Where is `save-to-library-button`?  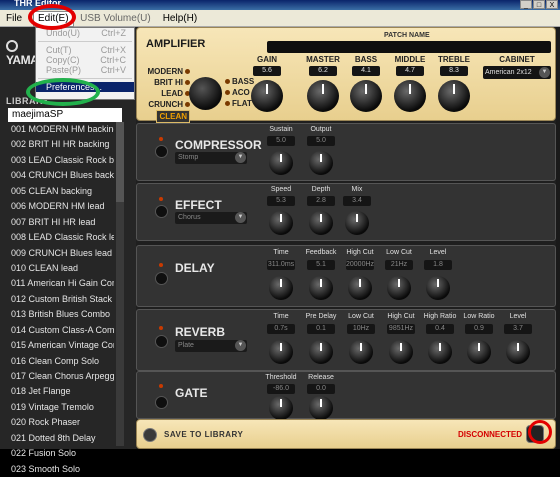 save-to-library-button is located at coordinates (150, 435).